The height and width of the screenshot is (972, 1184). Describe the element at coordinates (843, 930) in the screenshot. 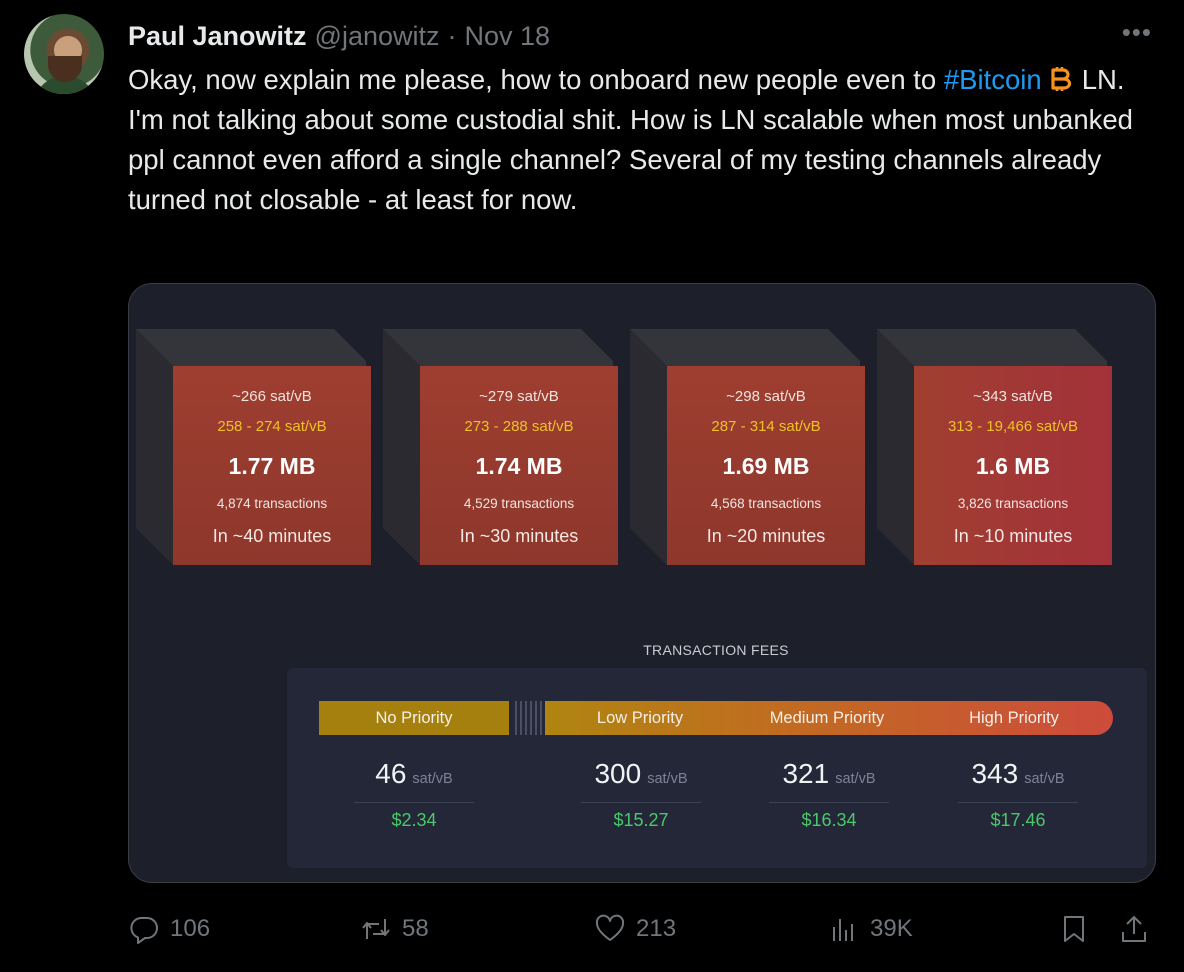

I see `views-chart-icon` at that location.